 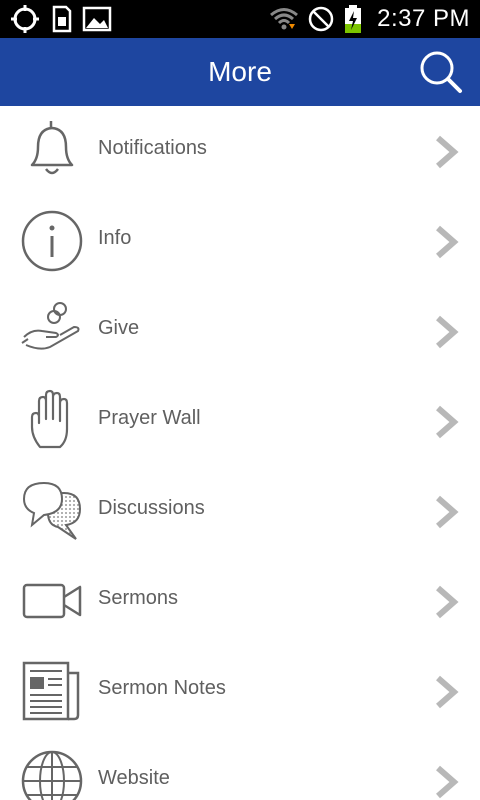 I want to click on menu-item-label: Discussions, so click(x=151, y=508).